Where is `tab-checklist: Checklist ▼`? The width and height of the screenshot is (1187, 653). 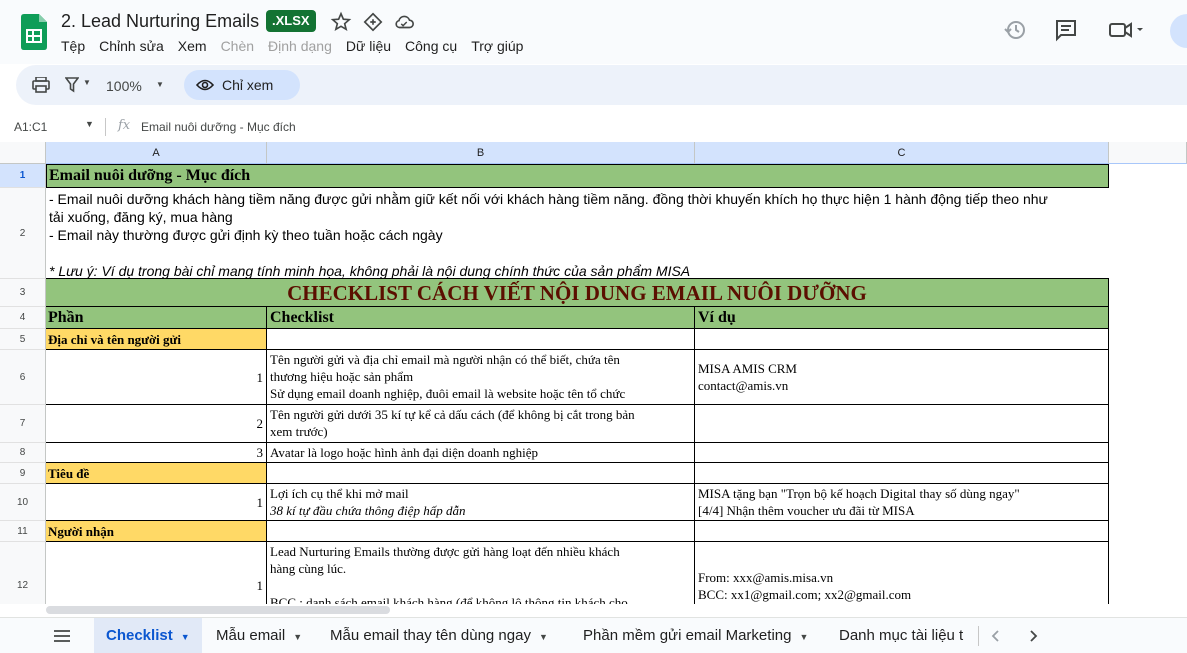
tab-checklist: Checklist ▼ is located at coordinates (148, 635).